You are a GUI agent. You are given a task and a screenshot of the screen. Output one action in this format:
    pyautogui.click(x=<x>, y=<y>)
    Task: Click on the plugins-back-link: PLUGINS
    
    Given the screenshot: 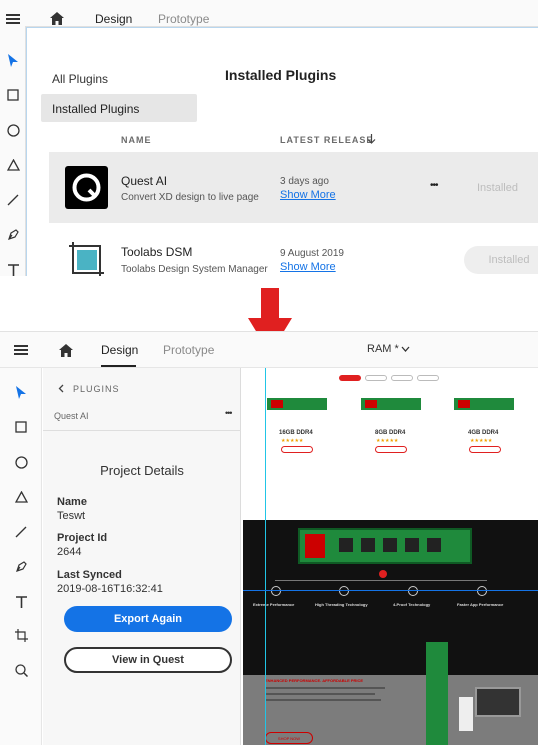 What is the action you would take?
    pyautogui.click(x=96, y=389)
    